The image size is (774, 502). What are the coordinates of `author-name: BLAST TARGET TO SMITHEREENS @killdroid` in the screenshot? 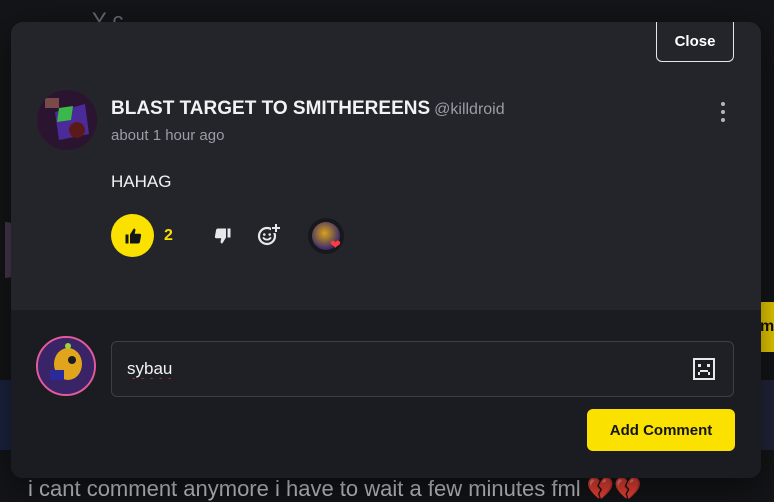 It's located at (308, 109).